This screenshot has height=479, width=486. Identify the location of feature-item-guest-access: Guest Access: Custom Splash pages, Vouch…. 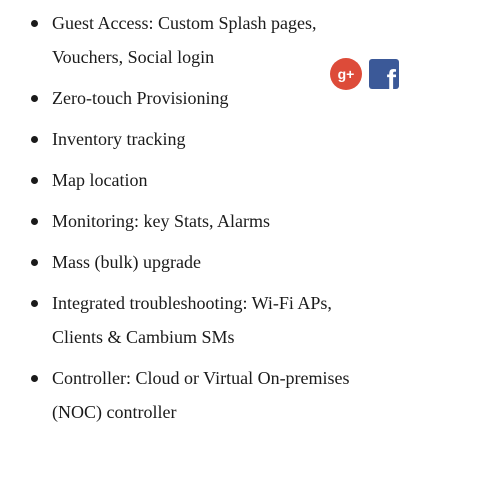
(243, 40).